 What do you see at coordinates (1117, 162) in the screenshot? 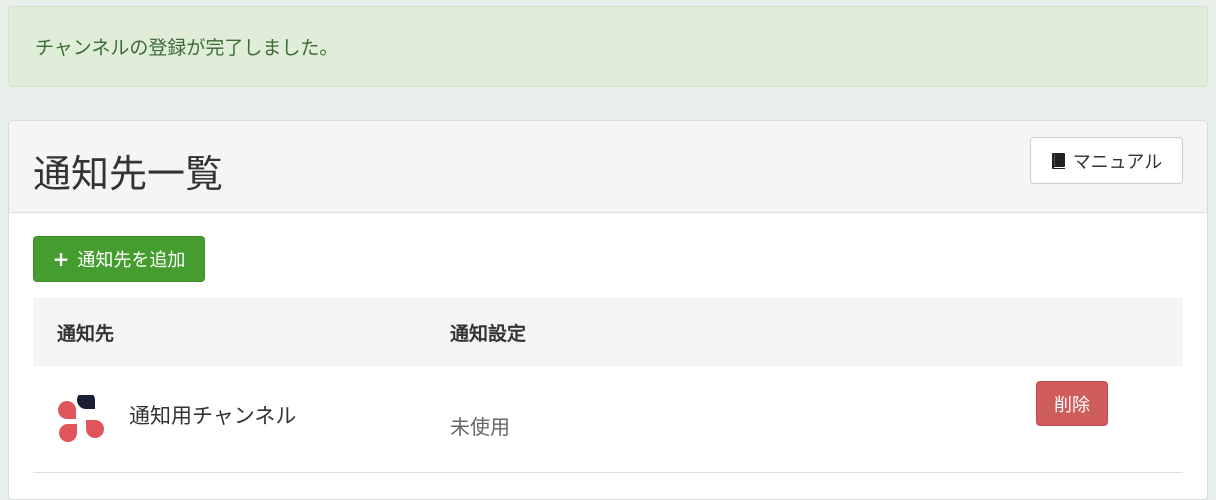
I see `manual-button-label: マニュアル` at bounding box center [1117, 162].